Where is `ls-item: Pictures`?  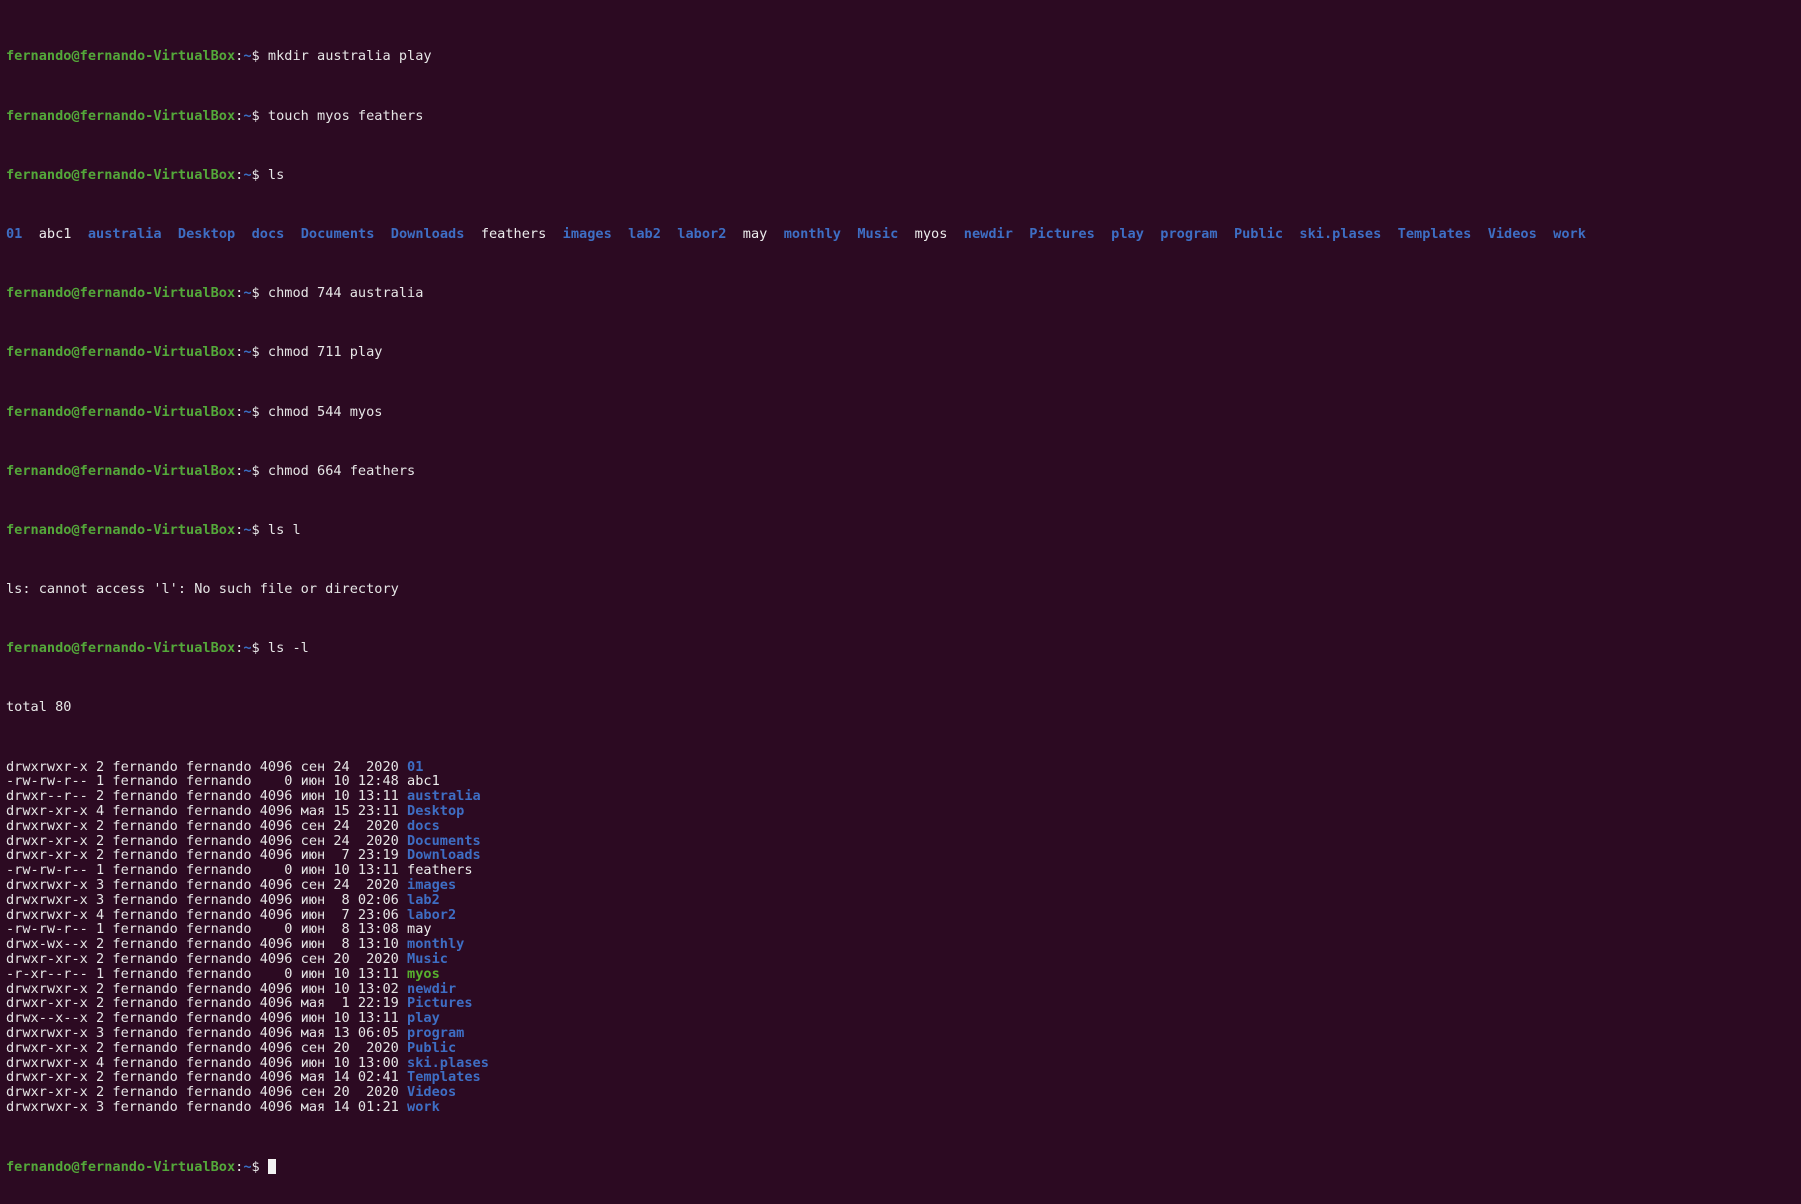 ls-item: Pictures is located at coordinates (1062, 233).